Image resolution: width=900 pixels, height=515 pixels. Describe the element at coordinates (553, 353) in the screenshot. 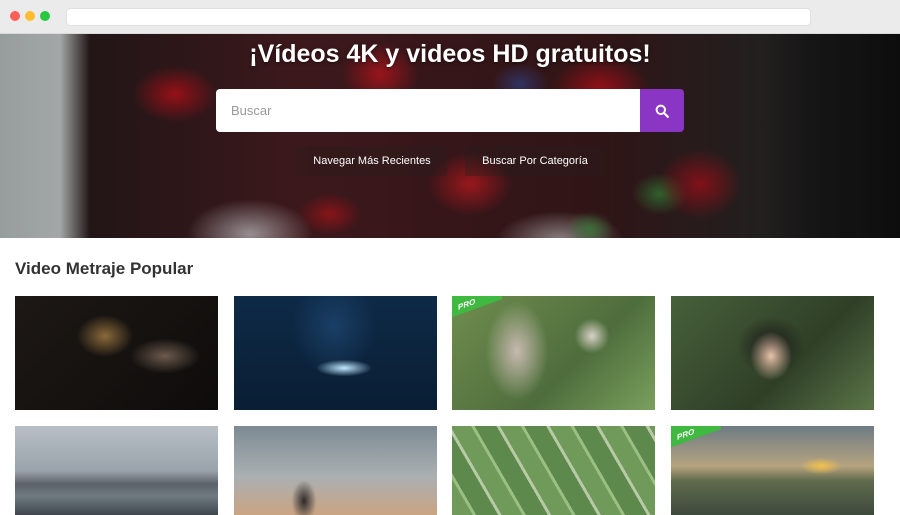

I see `video-thumbnail-elderly-woman-garden: PRO` at that location.